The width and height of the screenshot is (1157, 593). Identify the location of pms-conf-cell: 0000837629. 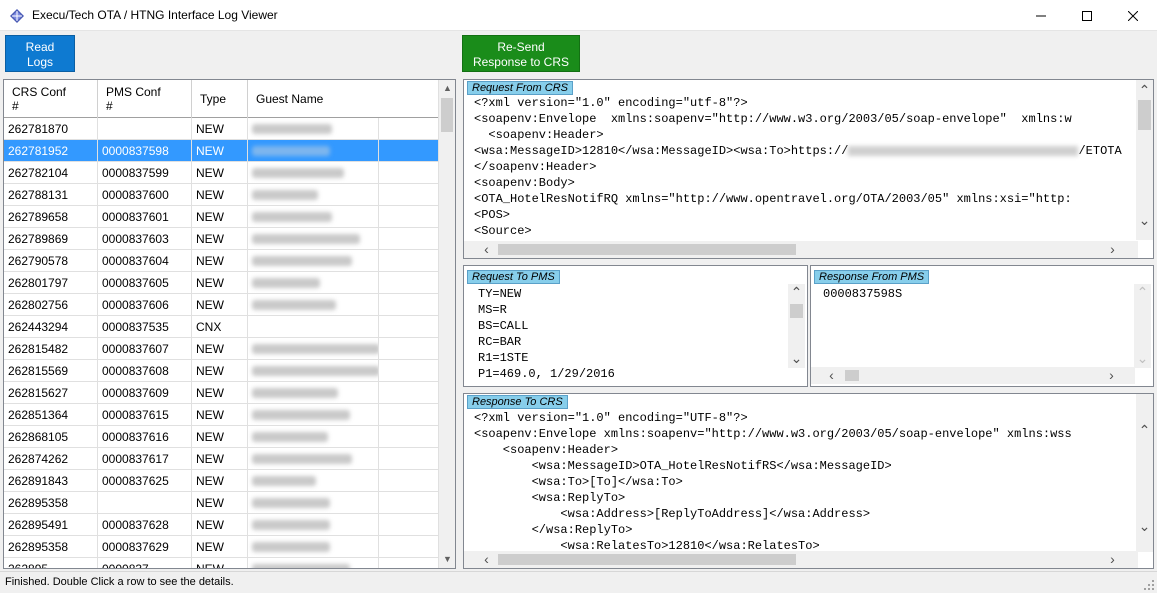
(145, 547).